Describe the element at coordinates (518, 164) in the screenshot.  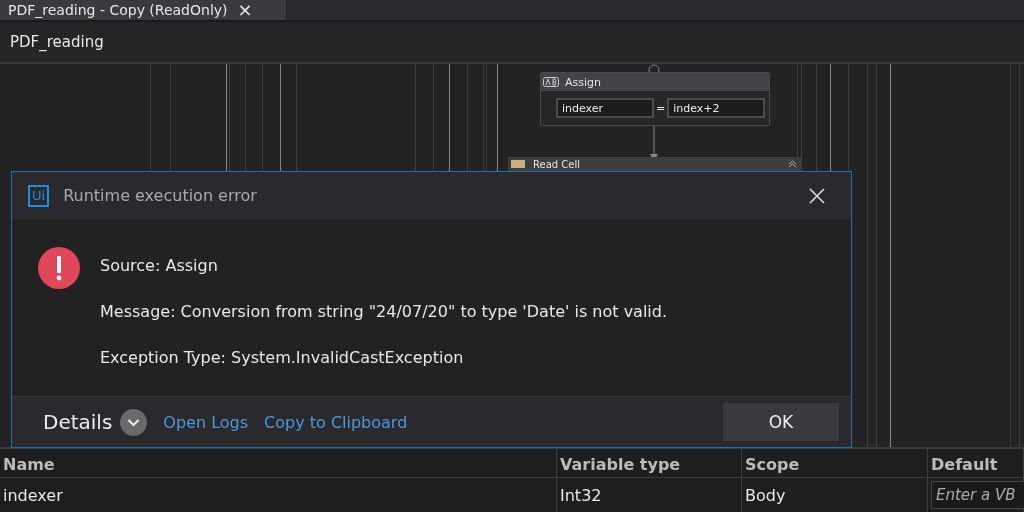
I see `table-icon` at that location.